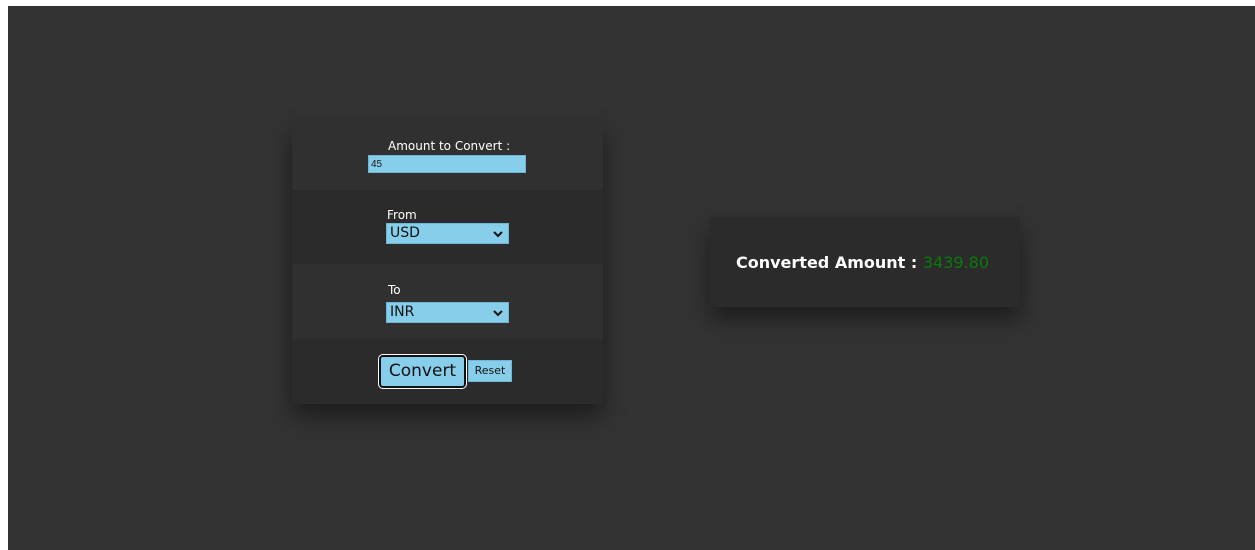 This screenshot has width=1255, height=550. I want to click on from-section: From USD, so click(447, 227).